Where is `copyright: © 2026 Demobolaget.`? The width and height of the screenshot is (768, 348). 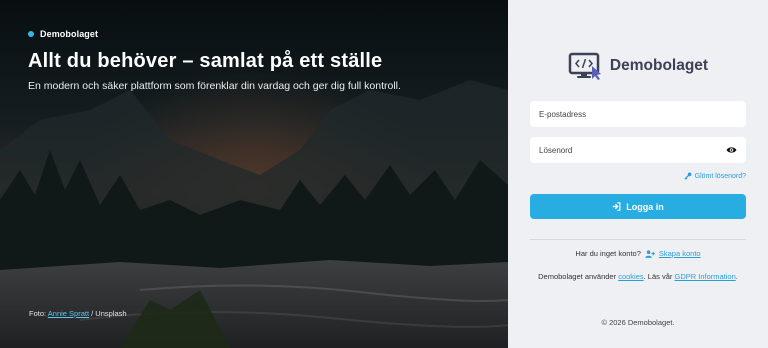 copyright: © 2026 Demobolaget. is located at coordinates (638, 322).